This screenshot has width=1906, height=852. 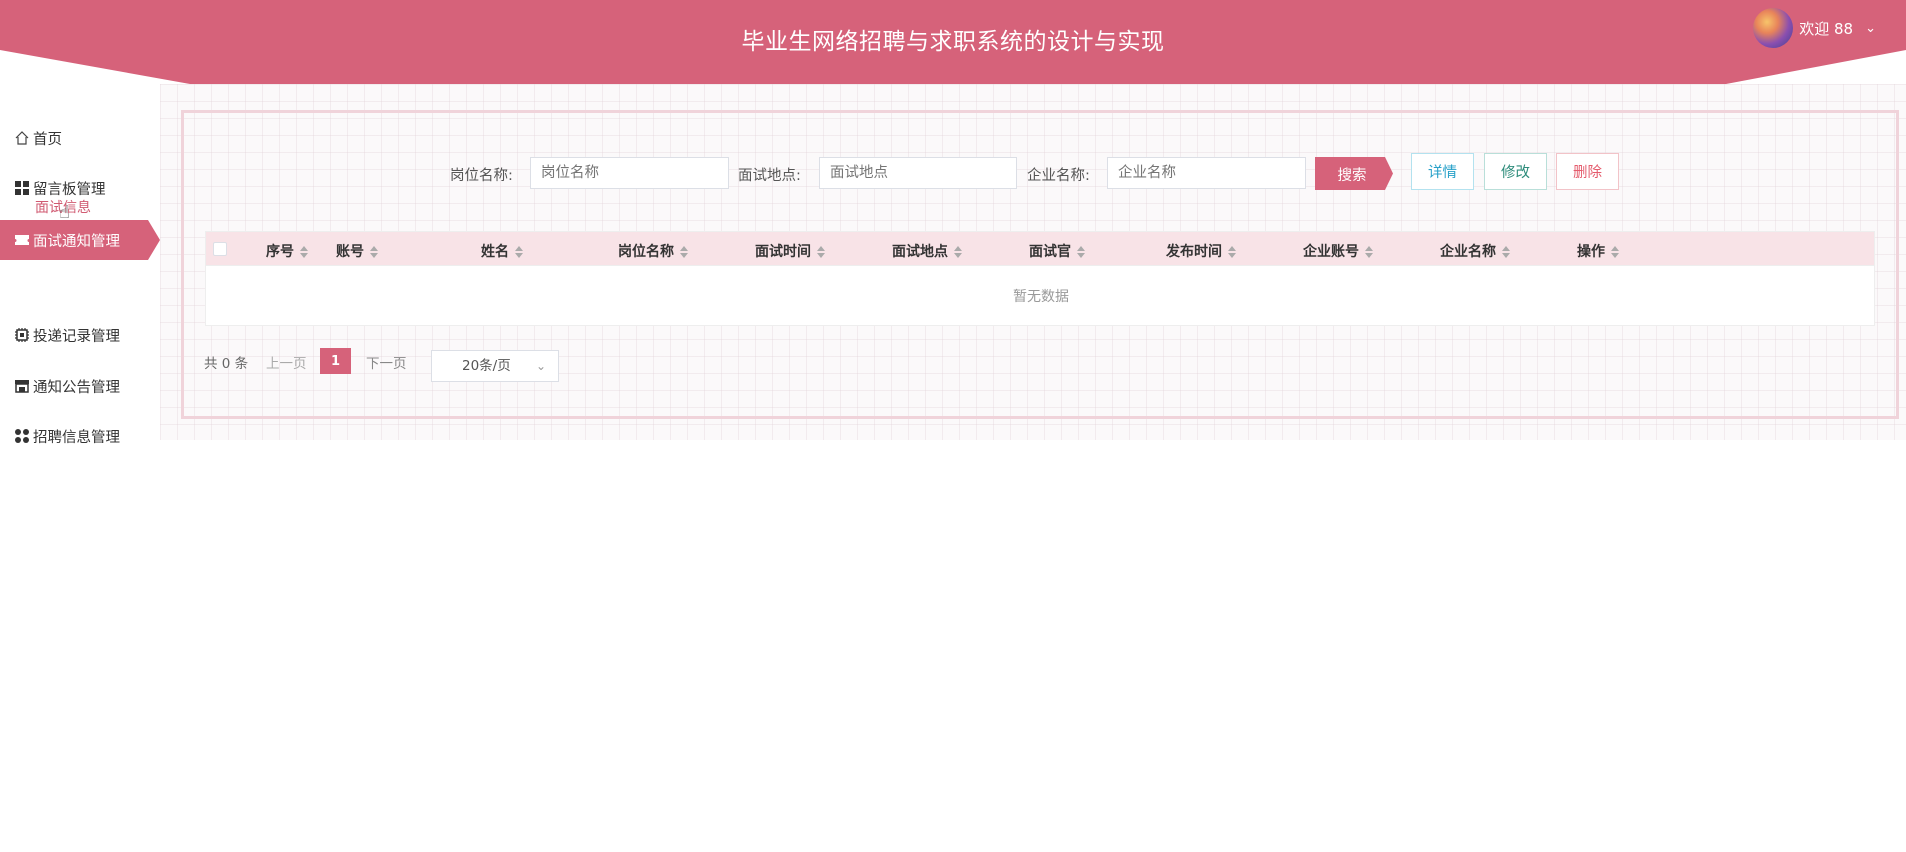 What do you see at coordinates (927, 251) in the screenshot?
I see `column-header: 面试地点` at bounding box center [927, 251].